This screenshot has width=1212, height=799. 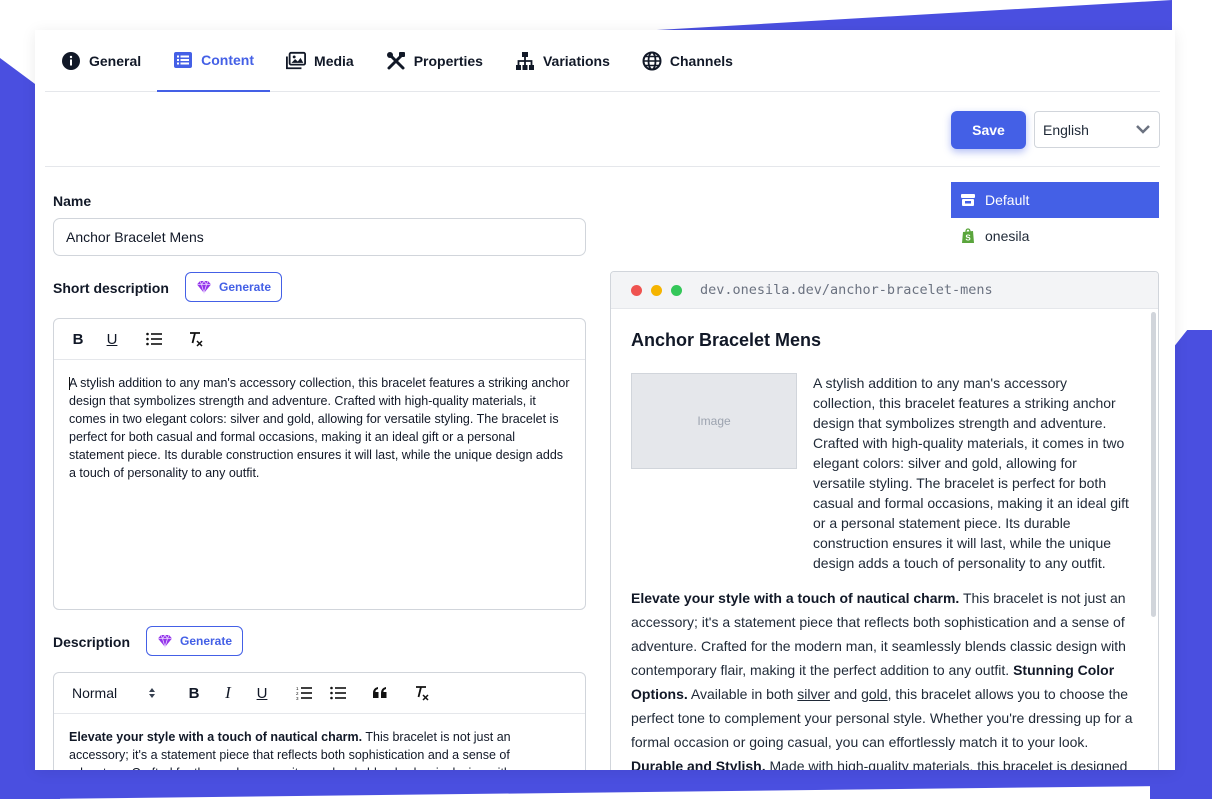 I want to click on action-bar: Save English, so click(x=602, y=129).